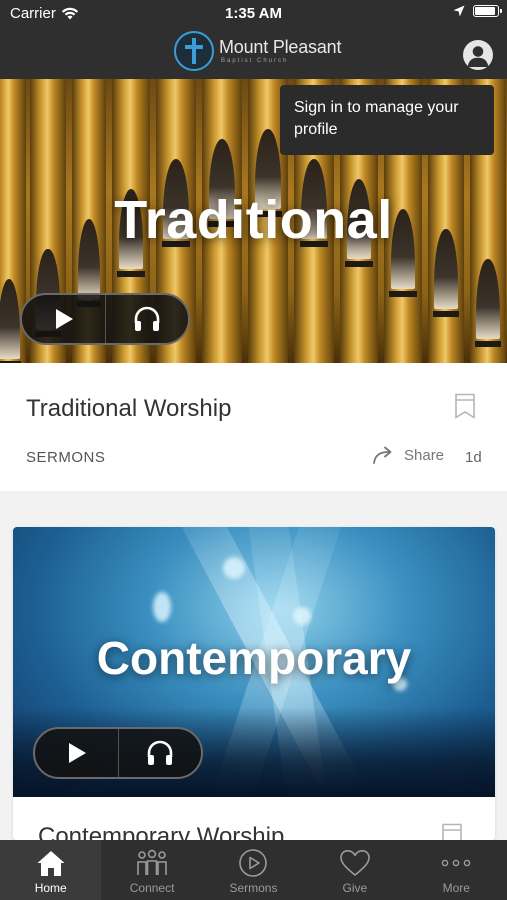  Describe the element at coordinates (50, 888) in the screenshot. I see `tab-label: Home` at that location.